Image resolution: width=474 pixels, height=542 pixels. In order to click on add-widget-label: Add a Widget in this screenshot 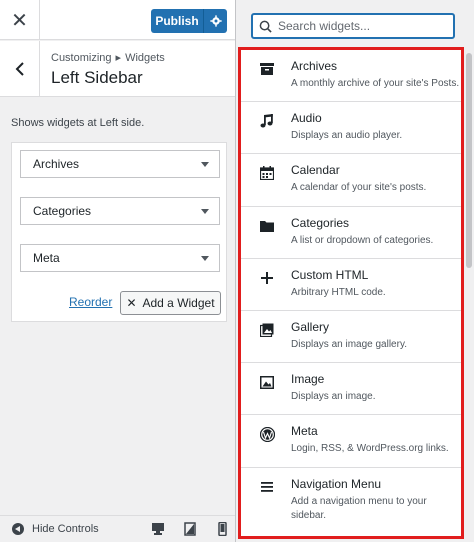, I will do `click(178, 303)`.